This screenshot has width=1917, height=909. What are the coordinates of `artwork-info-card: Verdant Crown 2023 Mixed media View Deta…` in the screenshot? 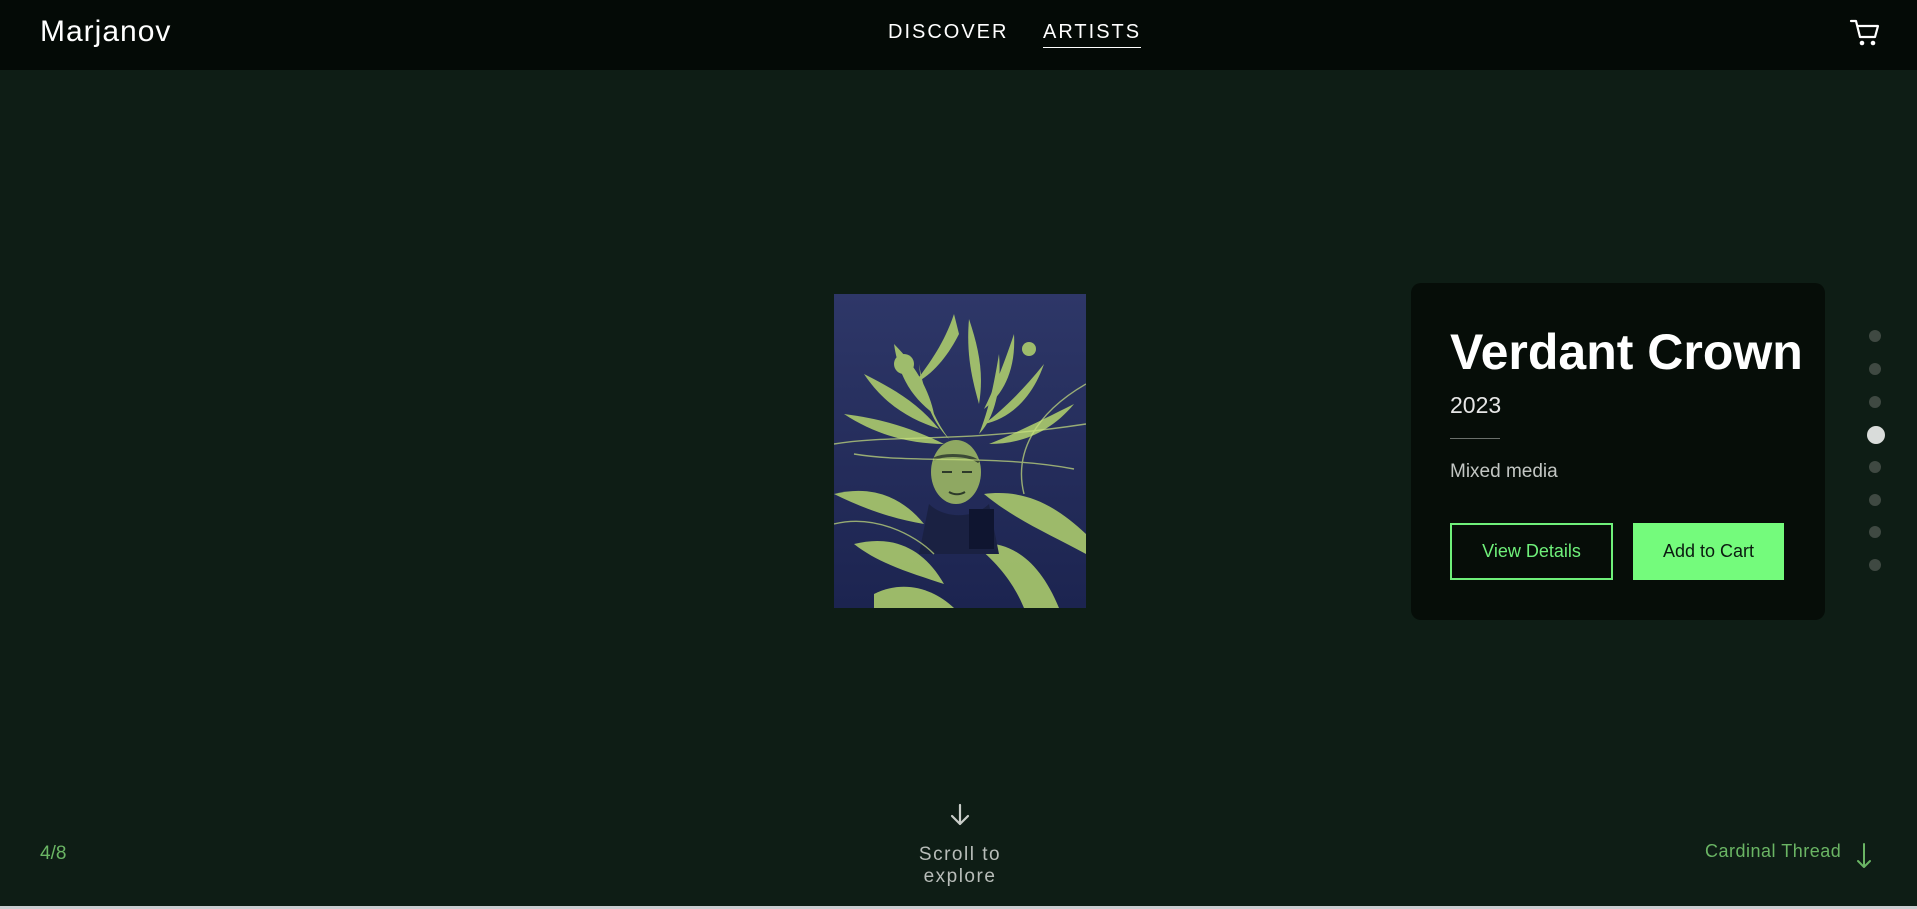 It's located at (1618, 451).